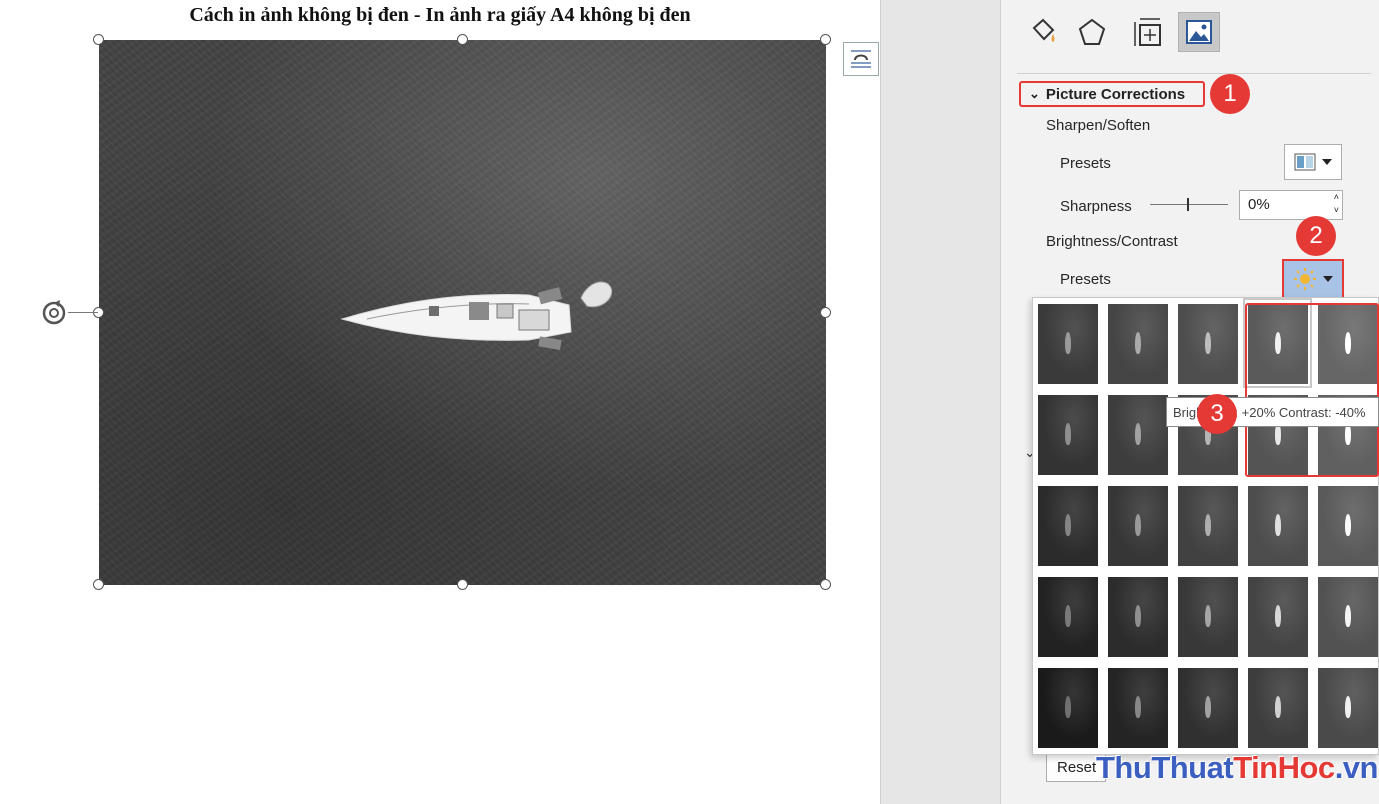 The image size is (1379, 804). Describe the element at coordinates (861, 59) in the screenshot. I see `layout-options-icon` at that location.